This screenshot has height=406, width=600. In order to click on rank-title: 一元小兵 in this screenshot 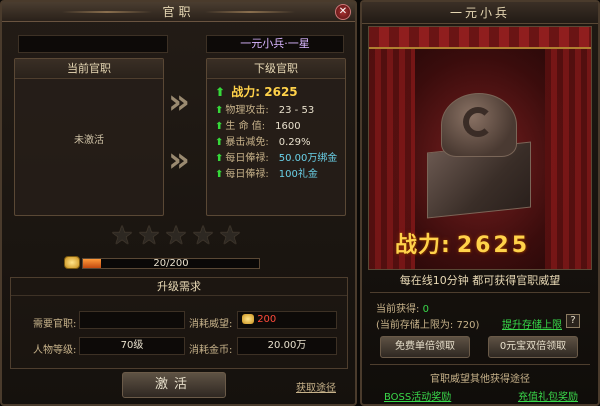, I will do `click(480, 13)`.